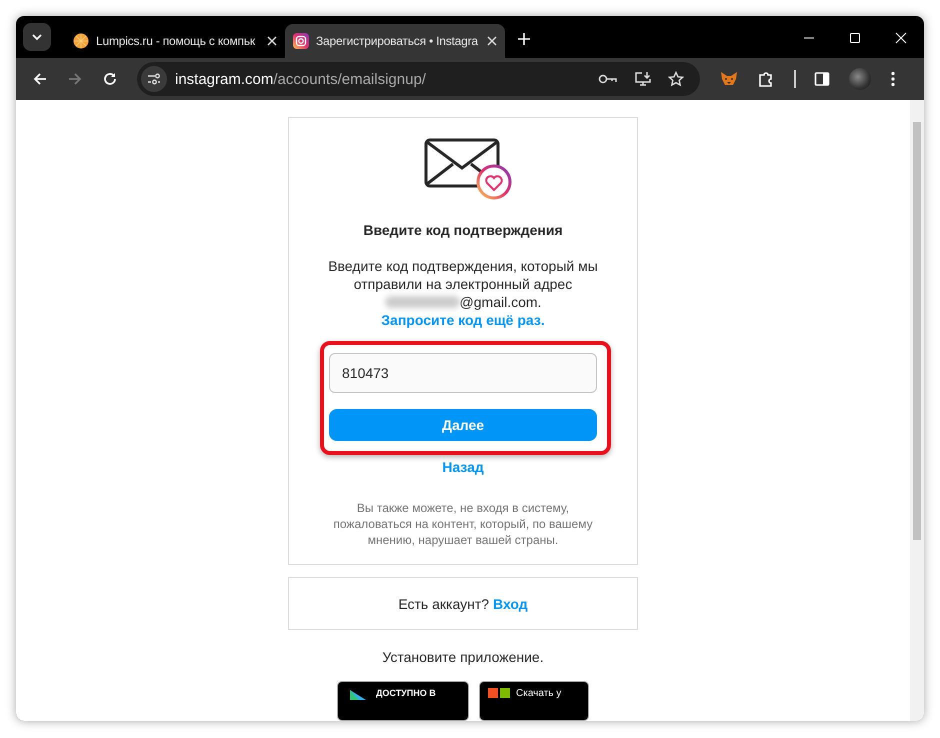 The image size is (940, 738). I want to click on card-heading: Введите код подтверждения, so click(463, 230).